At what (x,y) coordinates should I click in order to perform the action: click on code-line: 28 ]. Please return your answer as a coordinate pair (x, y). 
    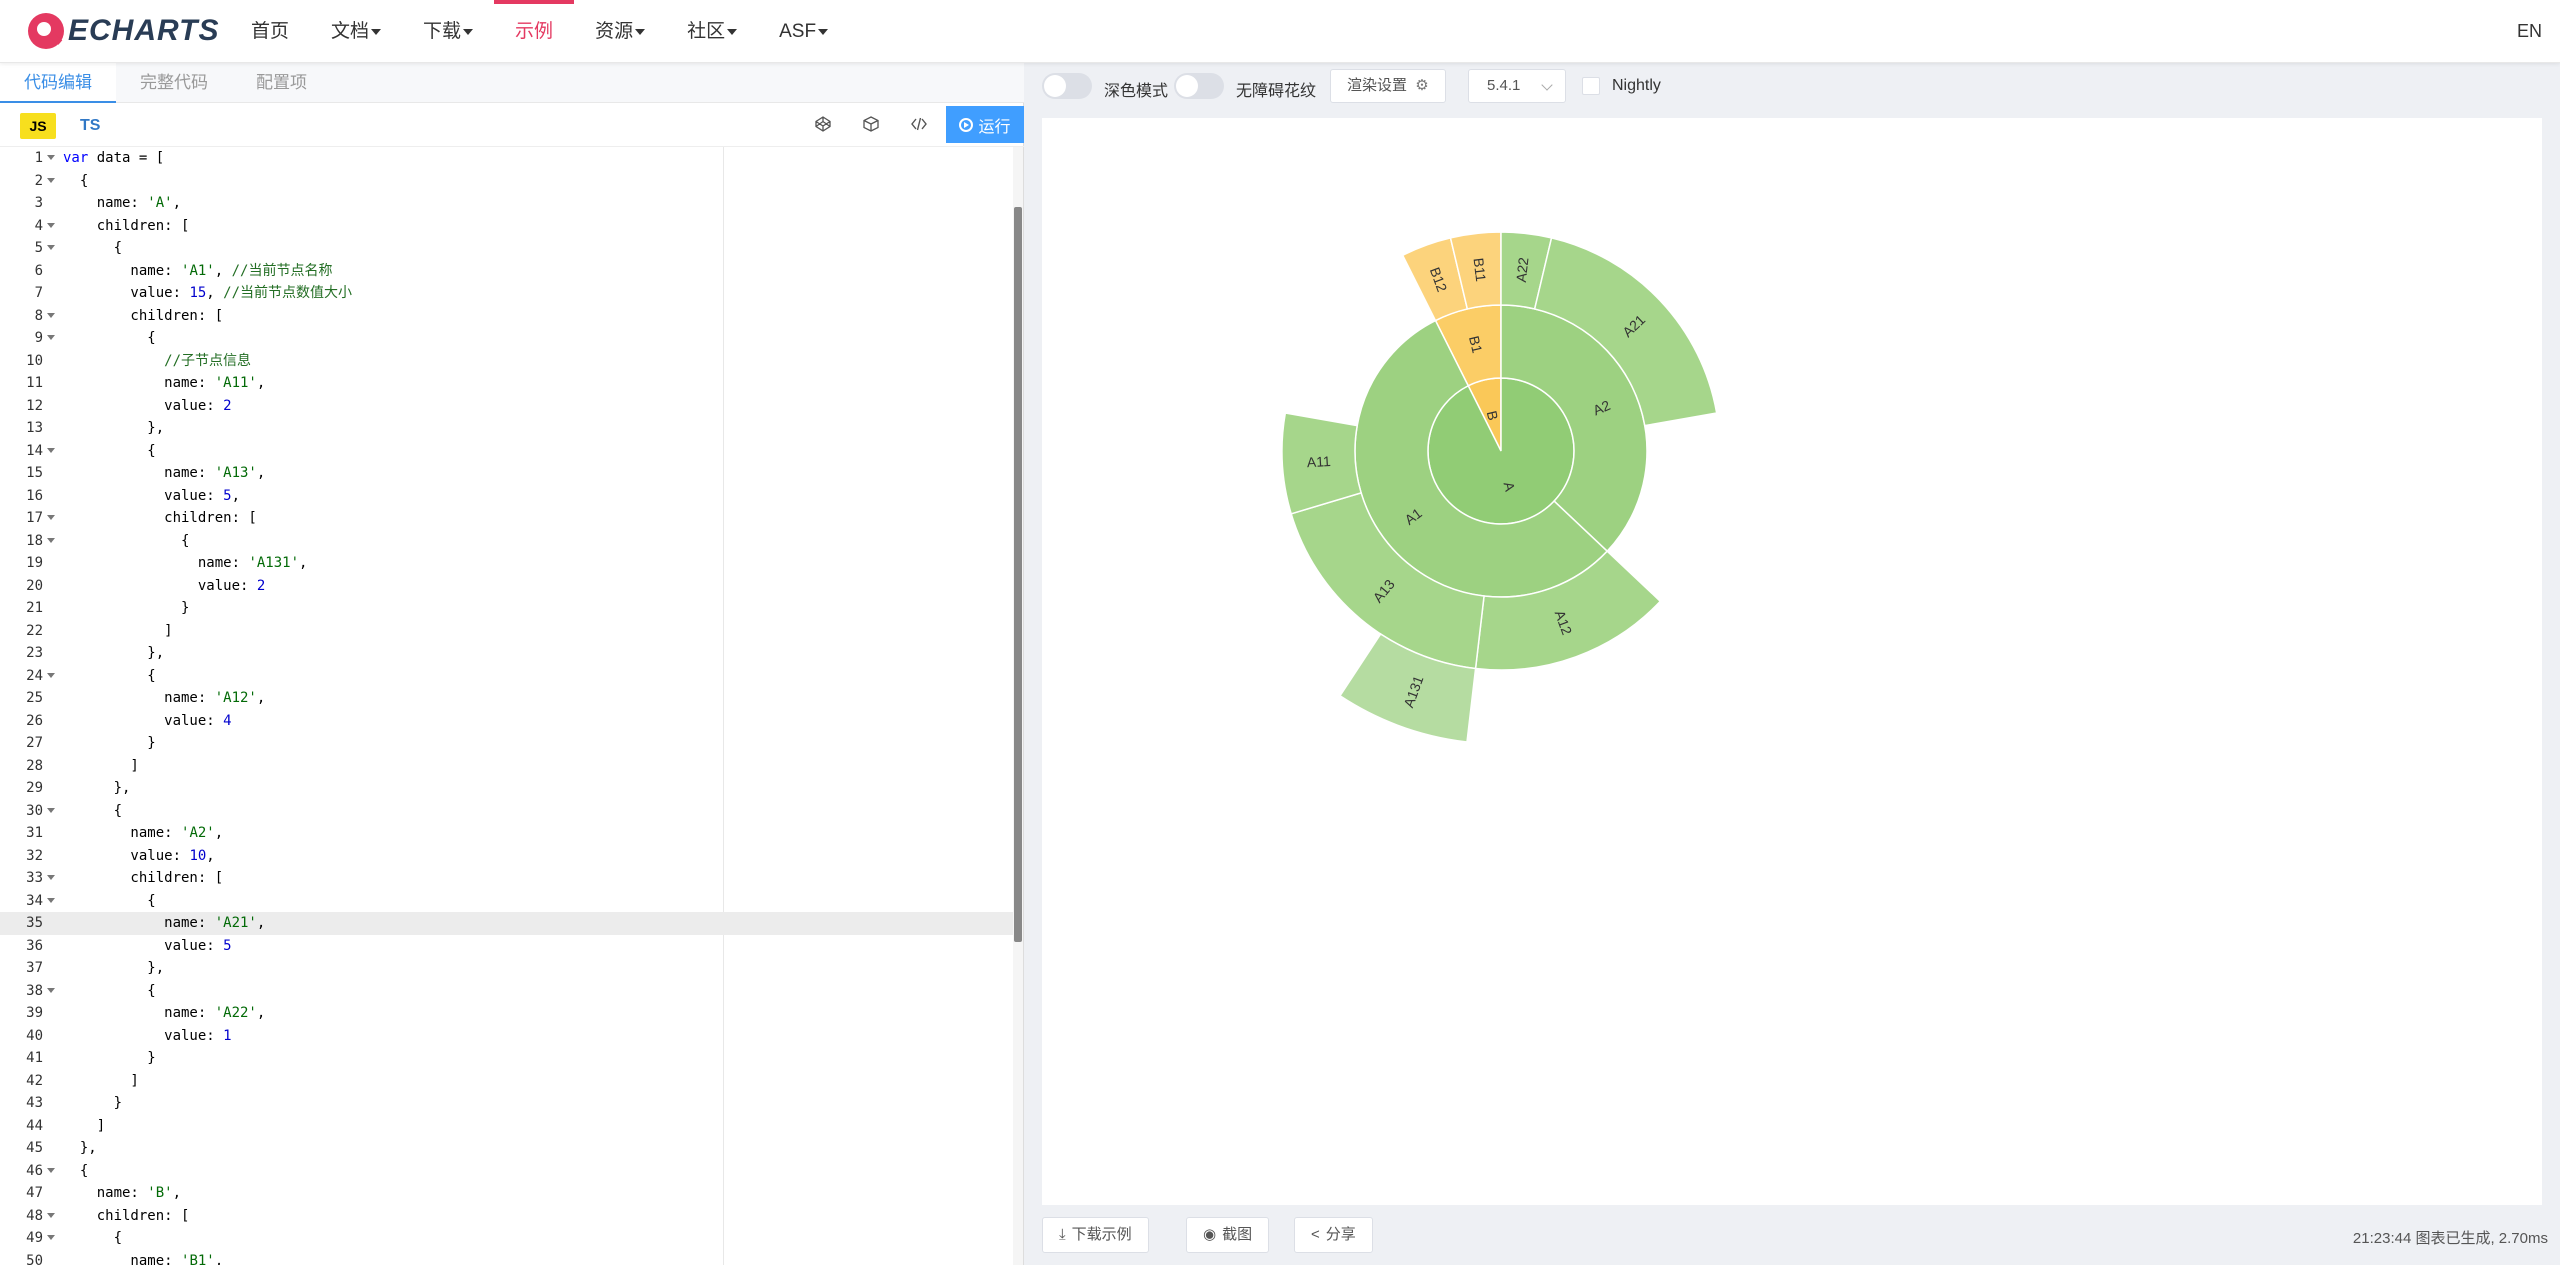
    Looking at the image, I should click on (507, 766).